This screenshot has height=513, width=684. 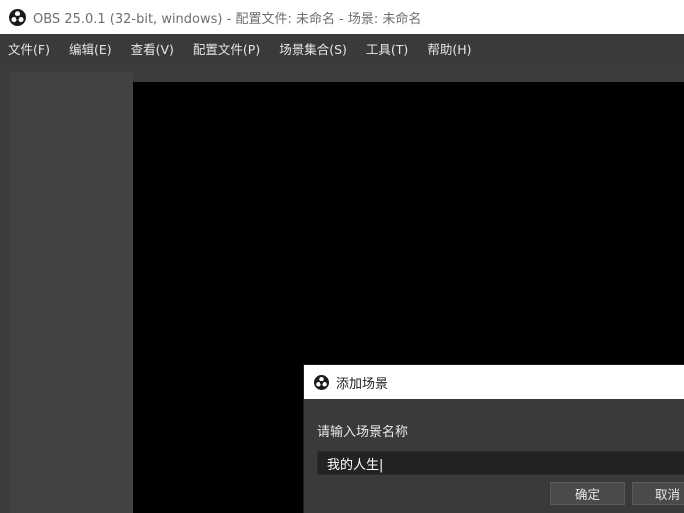 What do you see at coordinates (494, 382) in the screenshot?
I see `dialog-titlebar: 添加场景` at bounding box center [494, 382].